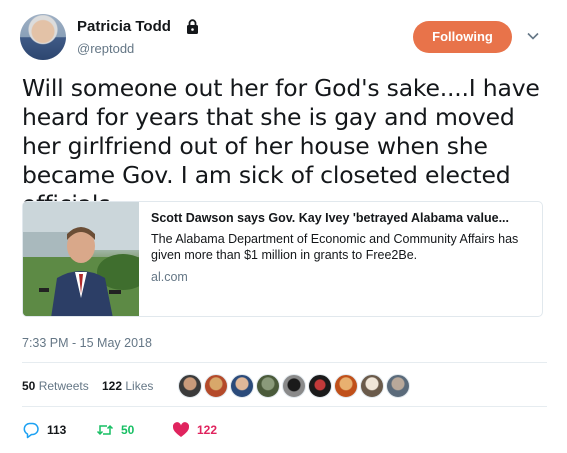 Image resolution: width=567 pixels, height=453 pixels. I want to click on retweets-stat: 50 Retweets, so click(55, 386).